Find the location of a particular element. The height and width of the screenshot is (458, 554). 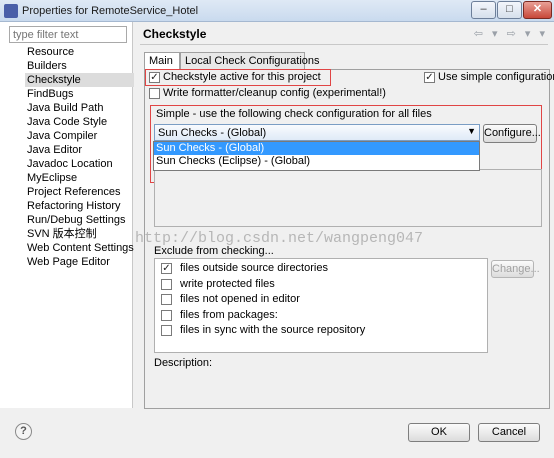

nav-item-java-code-style: Java Code Style is located at coordinates (80, 122).